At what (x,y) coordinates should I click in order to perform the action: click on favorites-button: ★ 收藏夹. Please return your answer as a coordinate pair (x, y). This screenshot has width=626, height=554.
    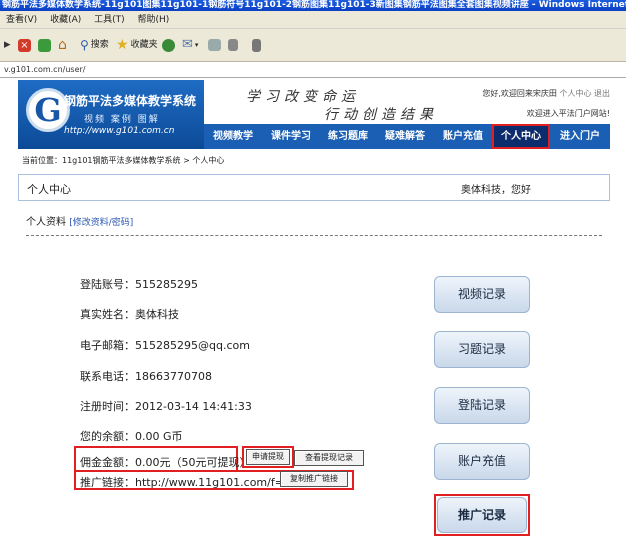
    Looking at the image, I should click on (137, 45).